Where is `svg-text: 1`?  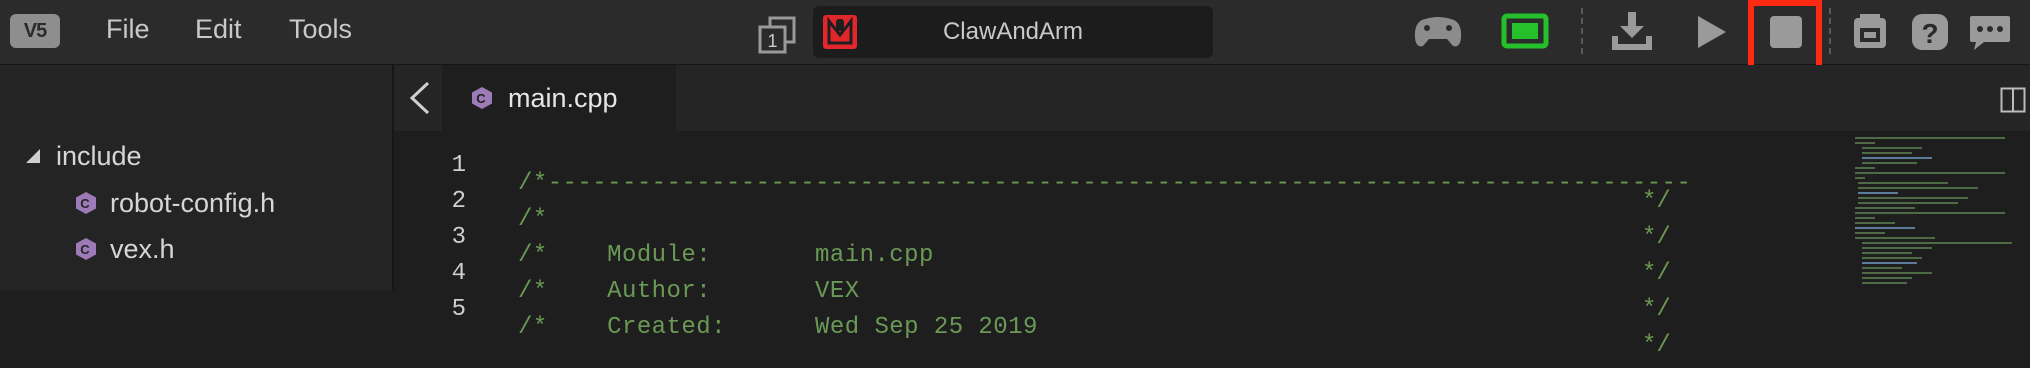
svg-text: 1 is located at coordinates (772, 41).